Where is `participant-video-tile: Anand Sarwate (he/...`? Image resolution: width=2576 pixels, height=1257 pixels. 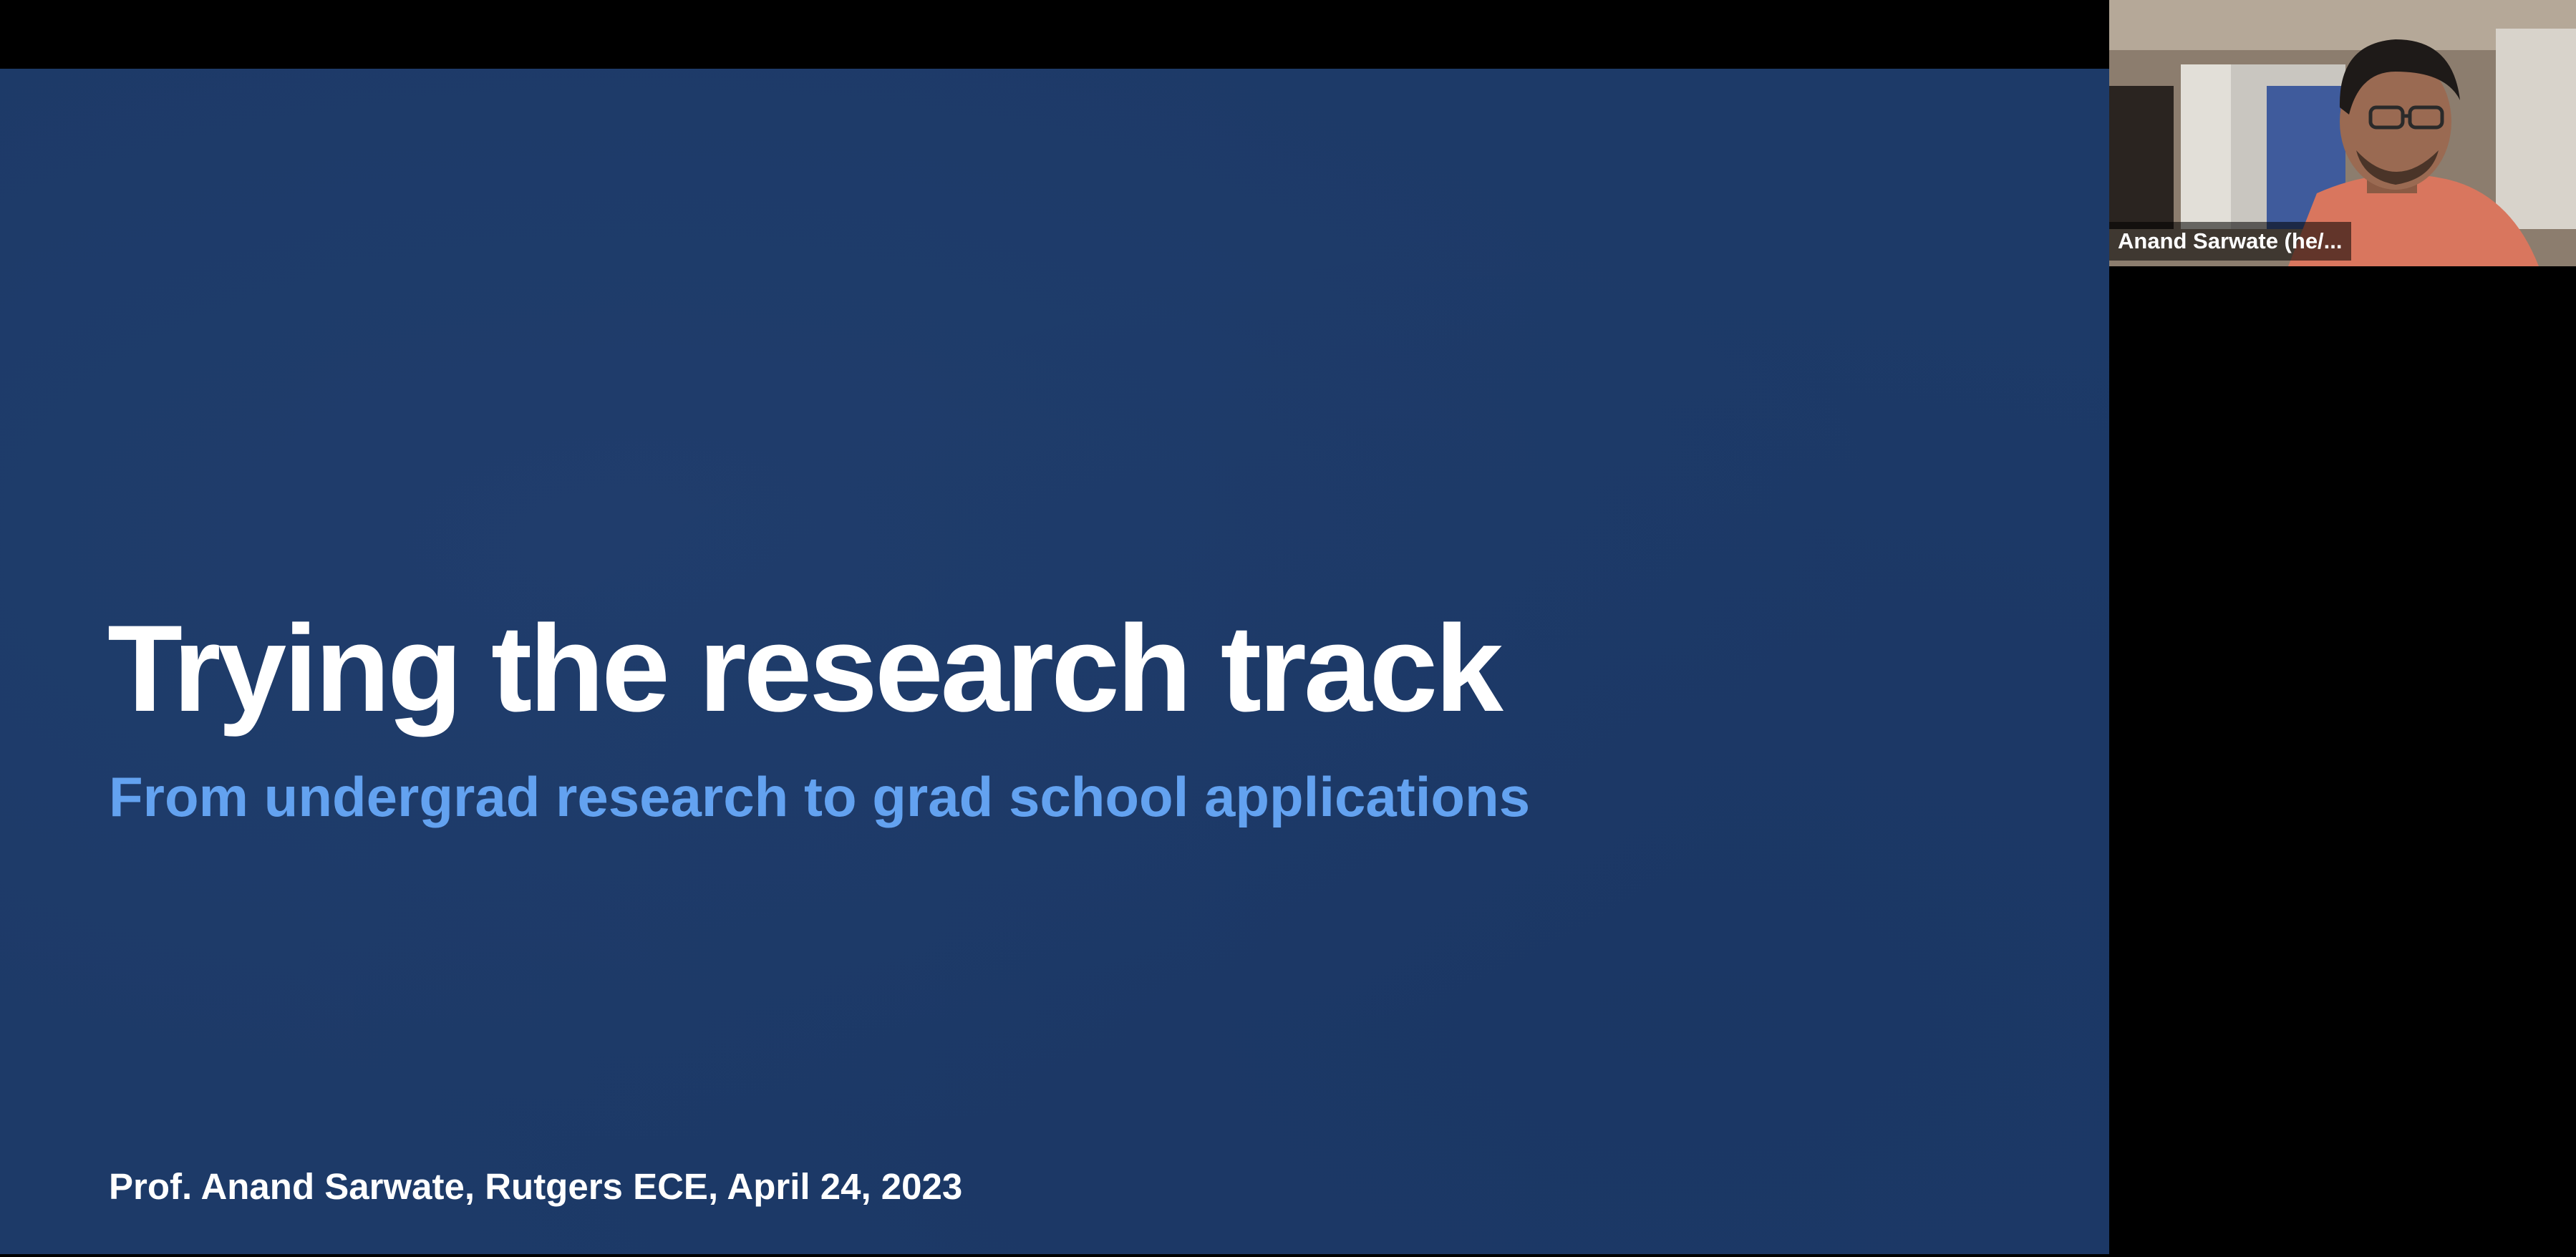 participant-video-tile: Anand Sarwate (he/... is located at coordinates (2342, 133).